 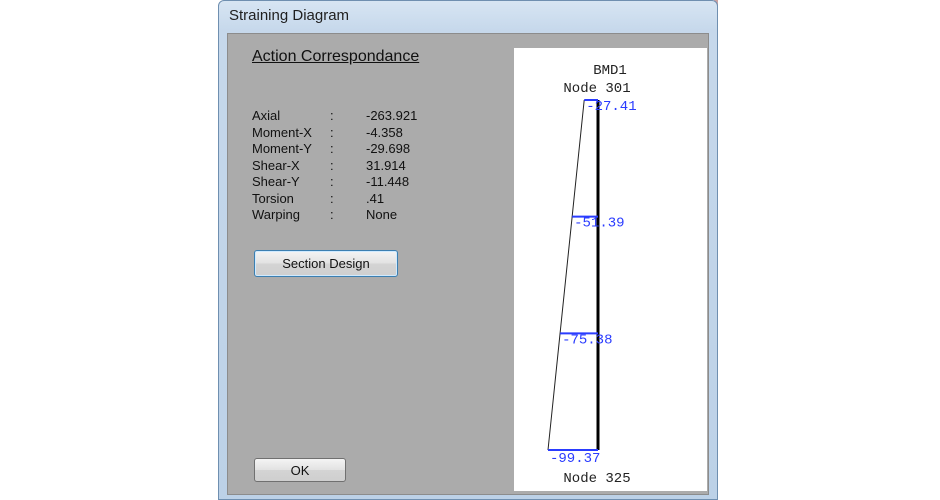 I want to click on window-title: Straining Diagram, so click(x=289, y=15).